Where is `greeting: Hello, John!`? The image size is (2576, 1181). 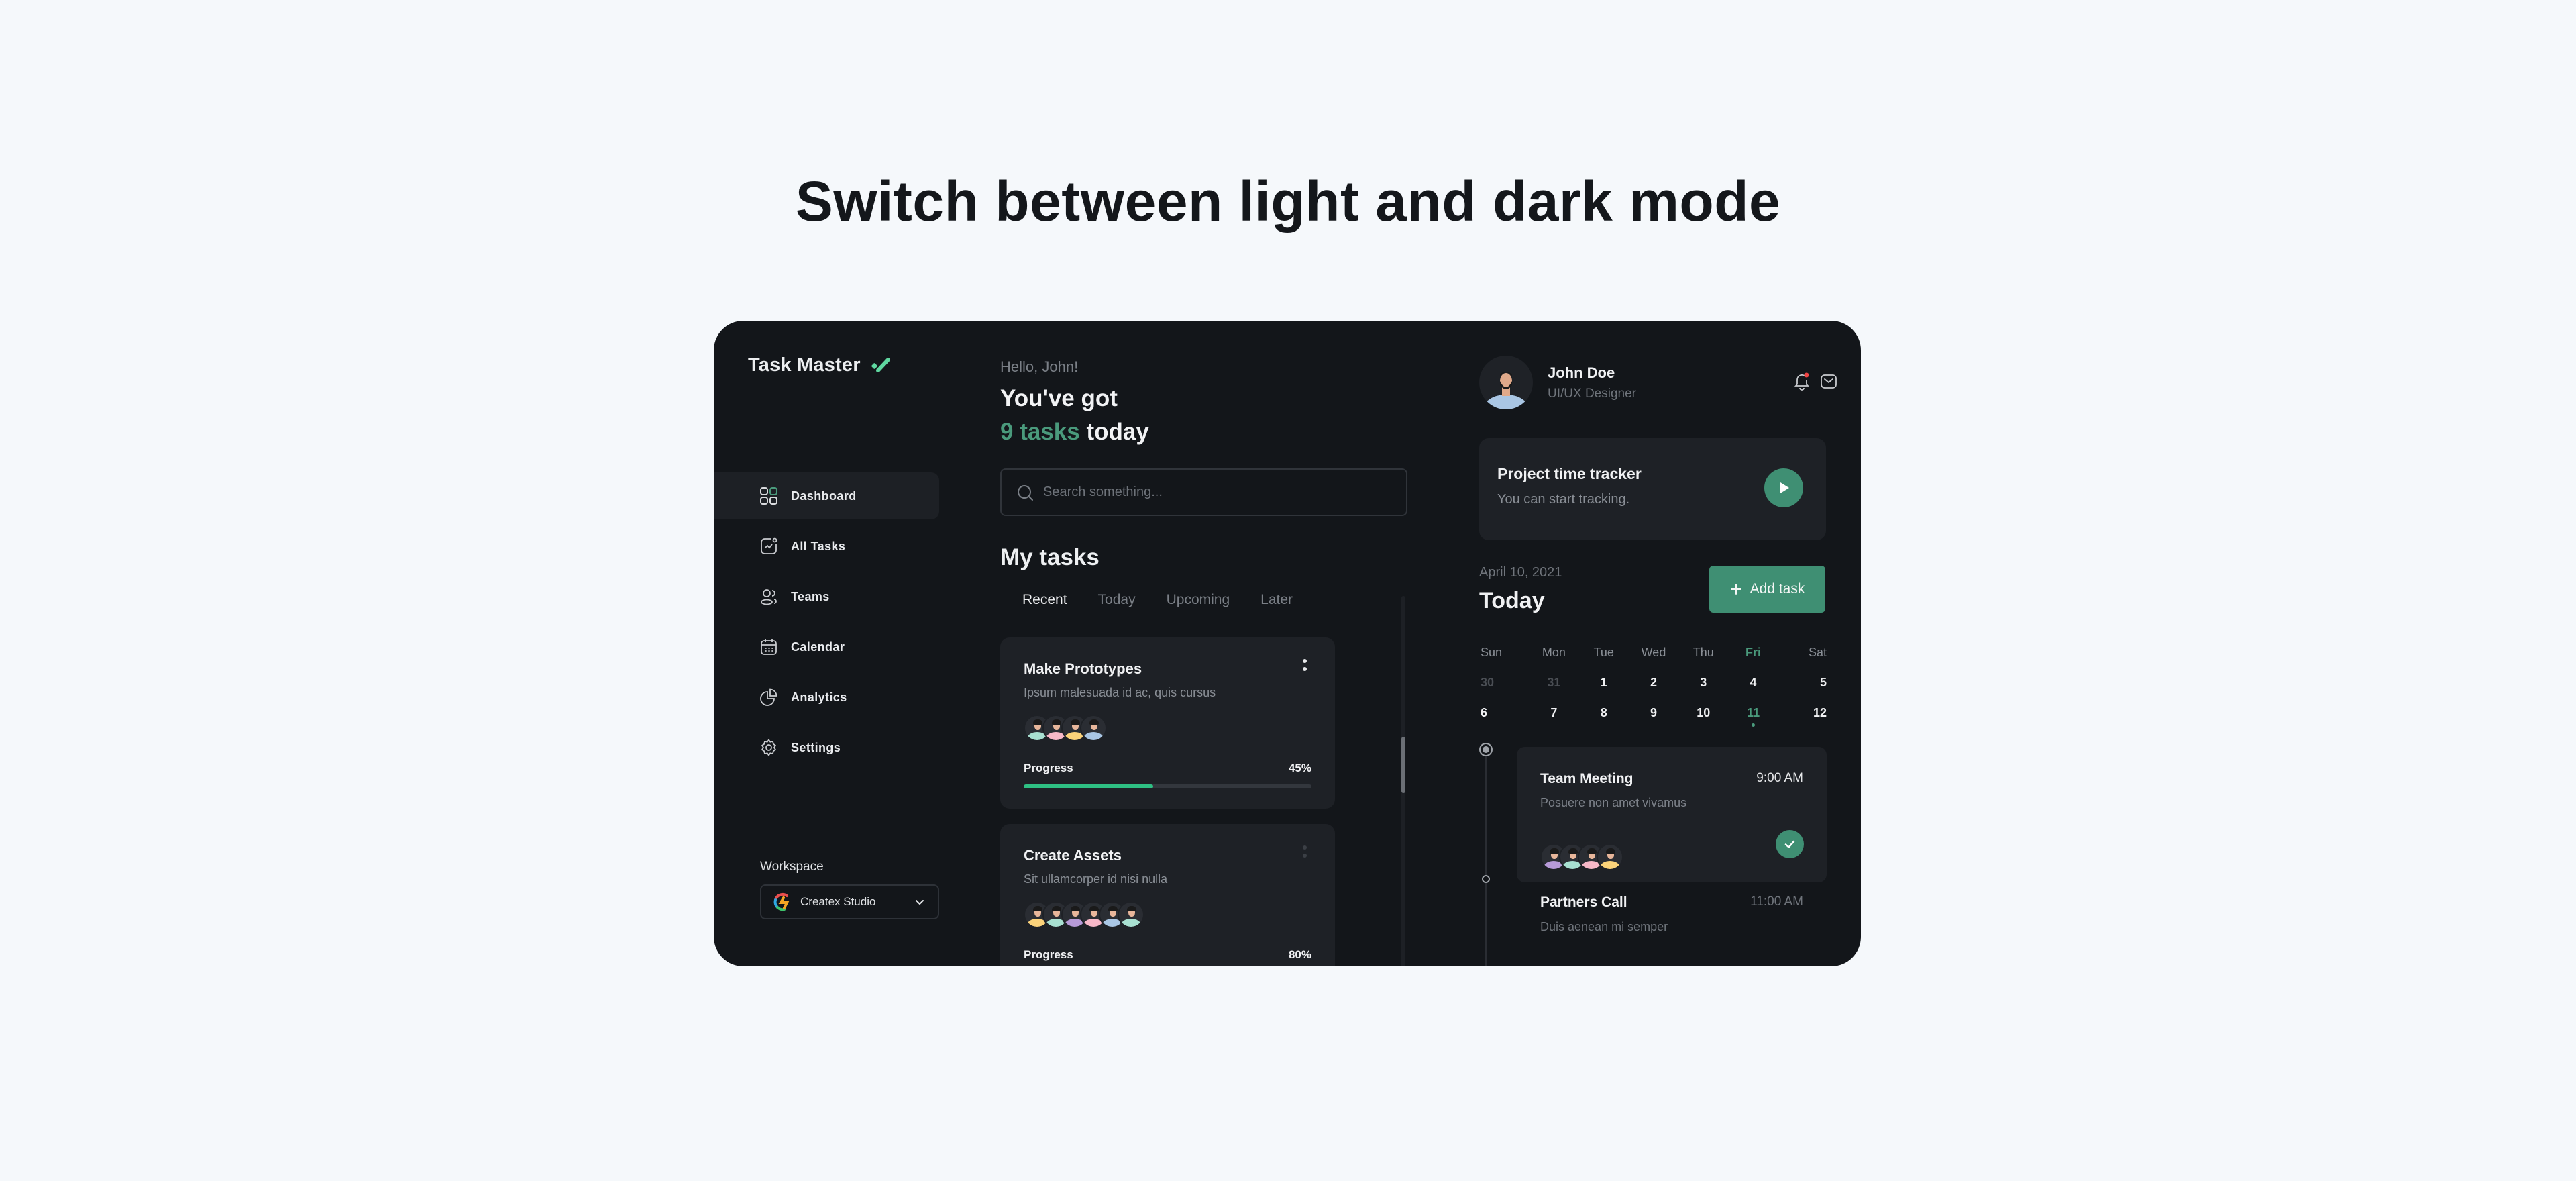
greeting: Hello, John! is located at coordinates (1039, 366).